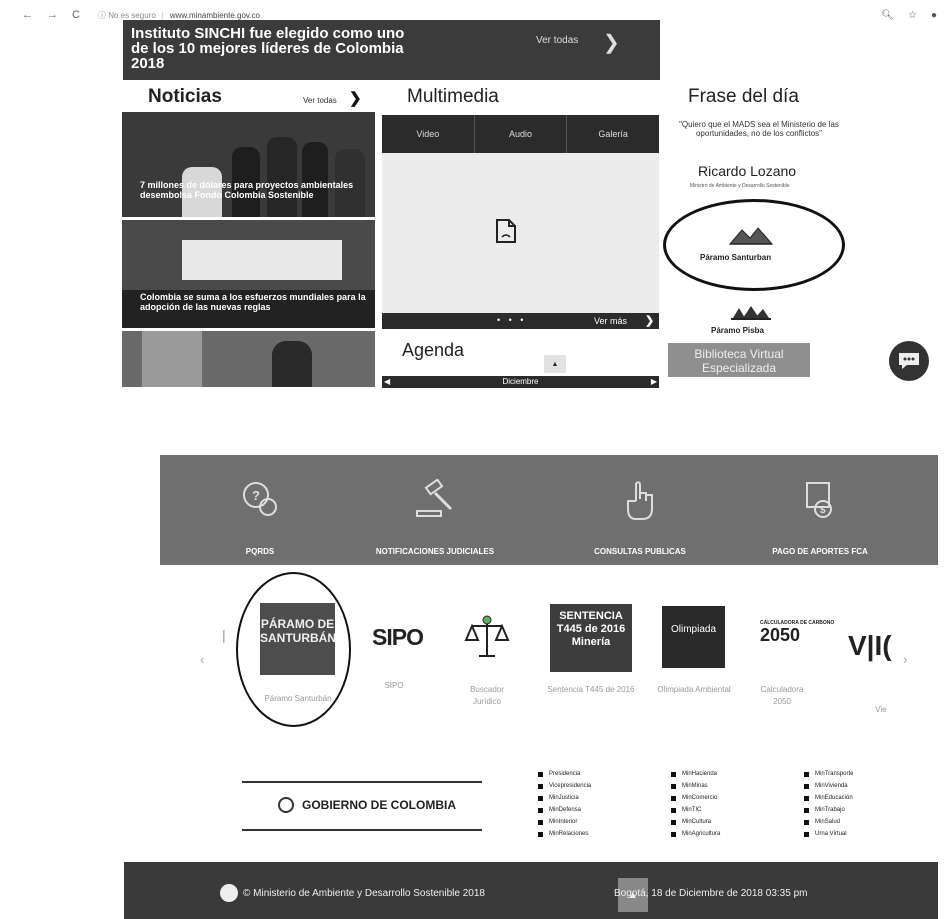 Image resolution: width=949 pixels, height=919 pixels. I want to click on multimedia-more: Ver más, so click(610, 321).